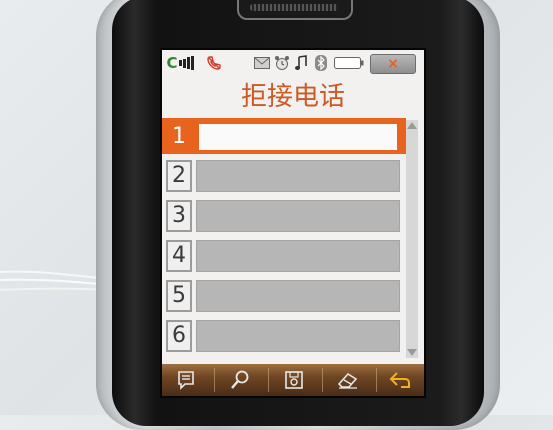  I want to click on list-item: 6, so click(284, 335).